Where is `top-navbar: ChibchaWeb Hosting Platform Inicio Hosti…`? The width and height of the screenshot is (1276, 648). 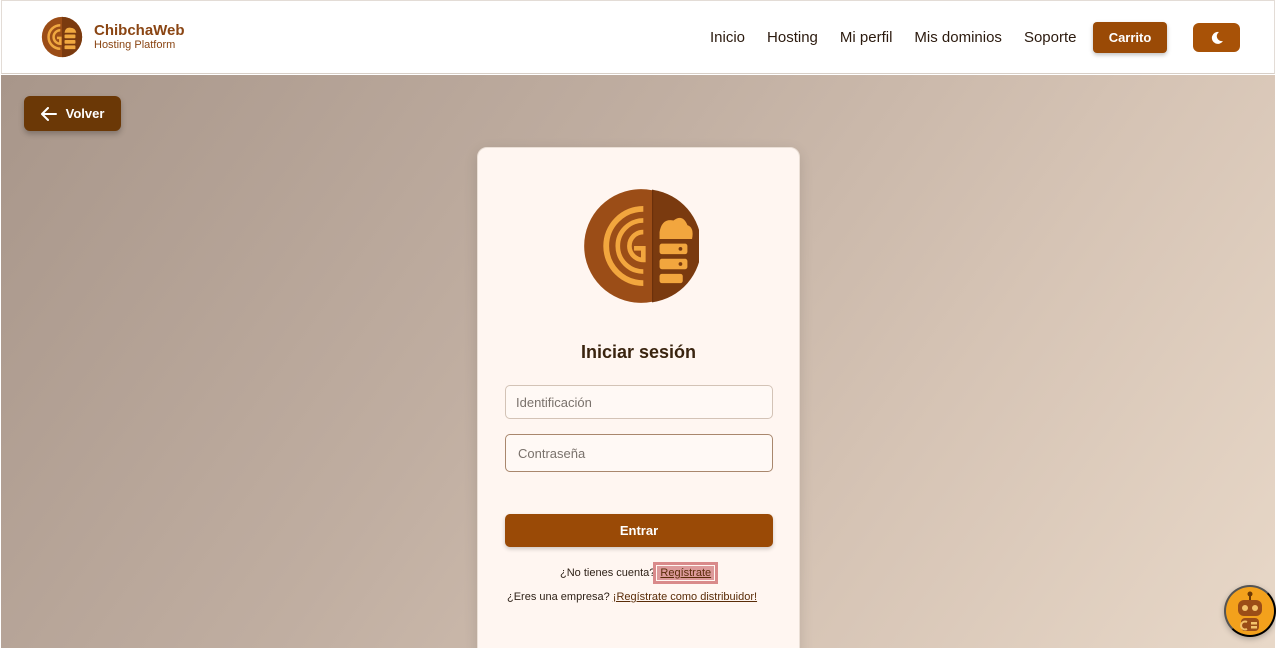 top-navbar: ChibchaWeb Hosting Platform Inicio Hosti… is located at coordinates (638, 37).